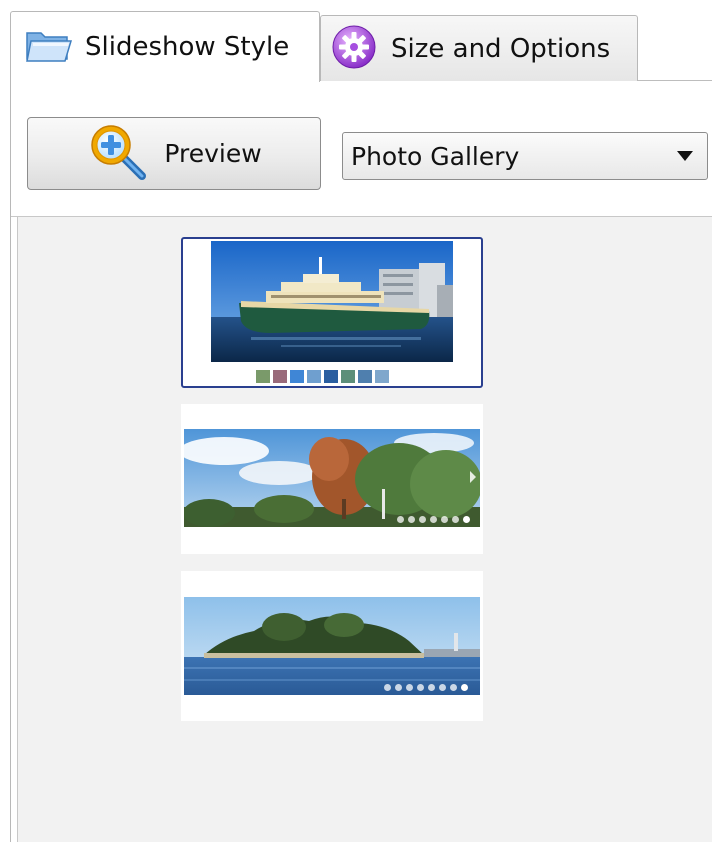 The width and height of the screenshot is (712, 842). What do you see at coordinates (14, 529) in the screenshot?
I see `content-edge` at bounding box center [14, 529].